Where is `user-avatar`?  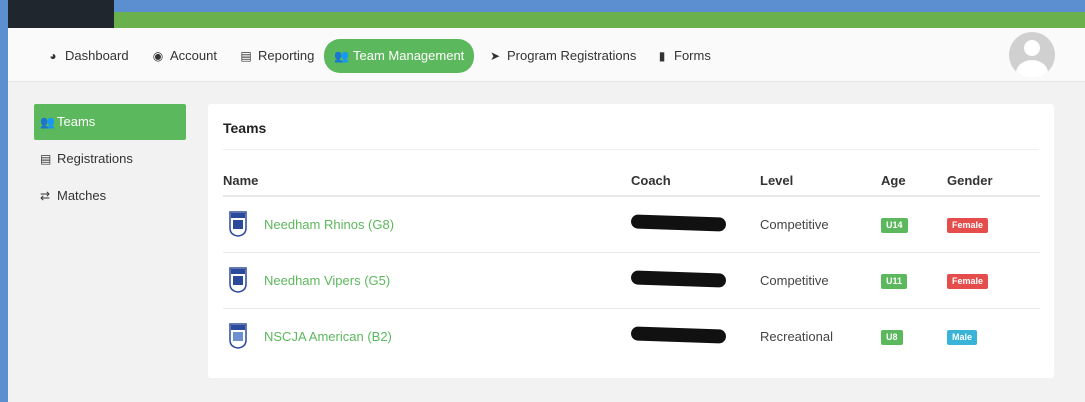
user-avatar is located at coordinates (1032, 55).